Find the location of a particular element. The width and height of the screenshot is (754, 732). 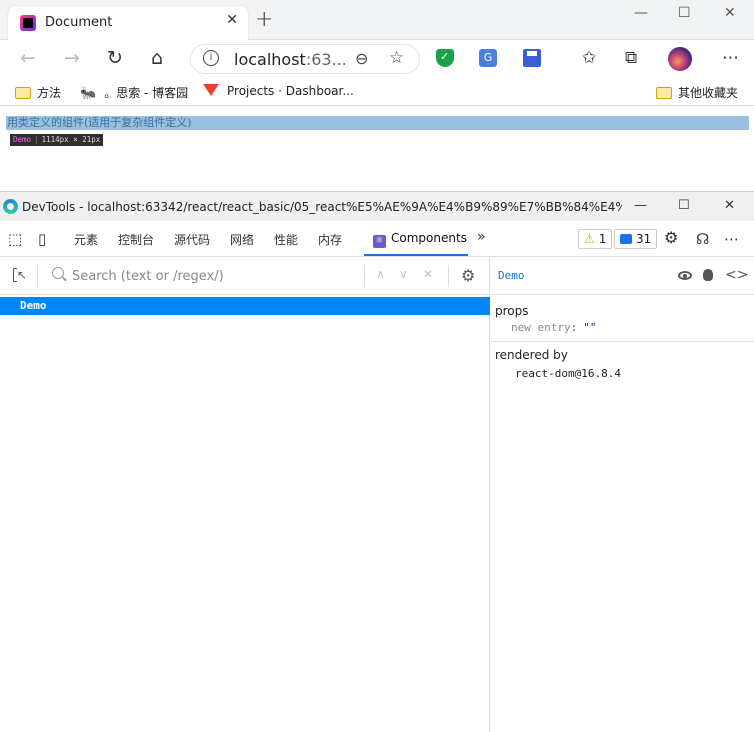

tab-network: 网络 is located at coordinates (242, 239).